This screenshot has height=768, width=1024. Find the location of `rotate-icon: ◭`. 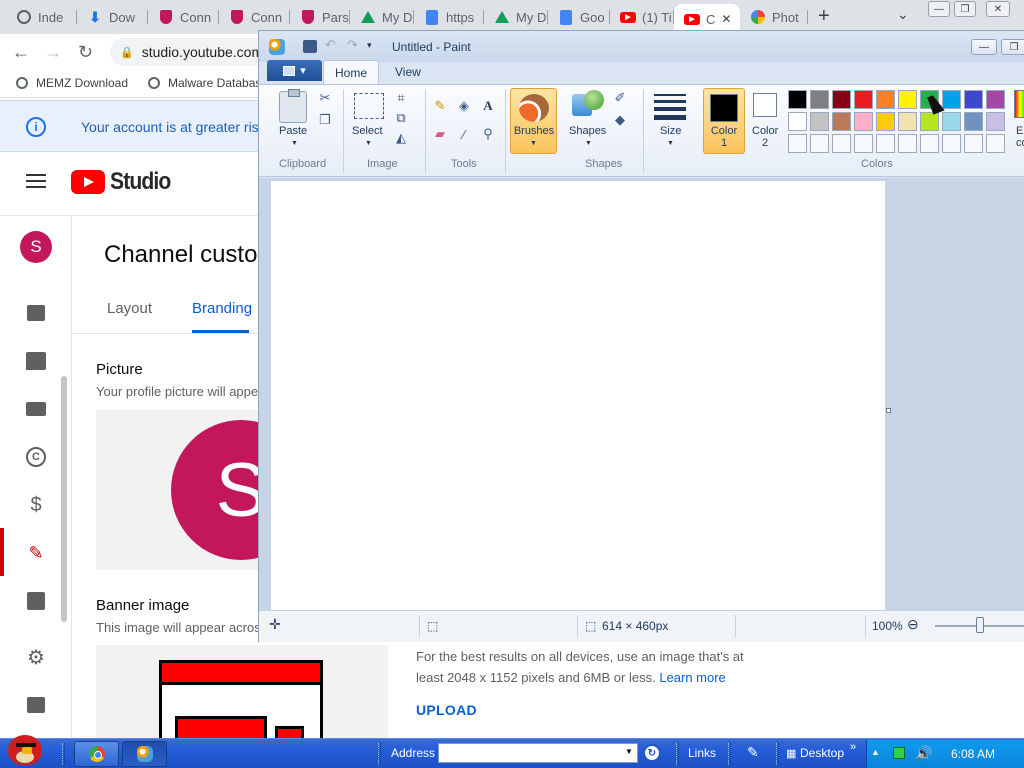

rotate-icon: ◭ is located at coordinates (401, 138).